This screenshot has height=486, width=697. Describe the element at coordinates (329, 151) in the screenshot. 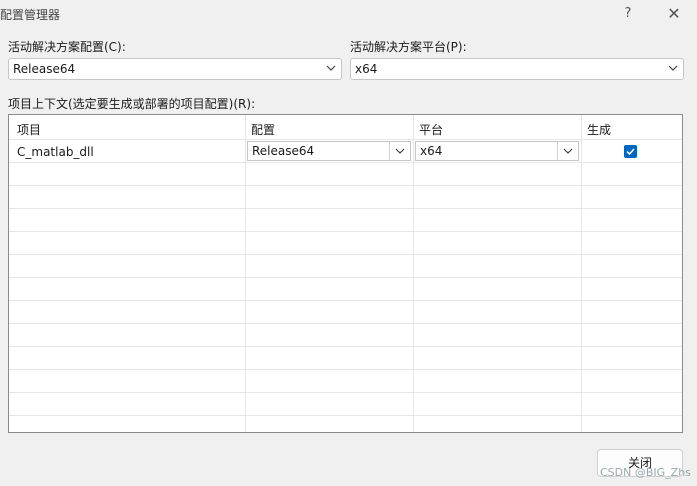

I see `row-config-combo: Release64` at that location.